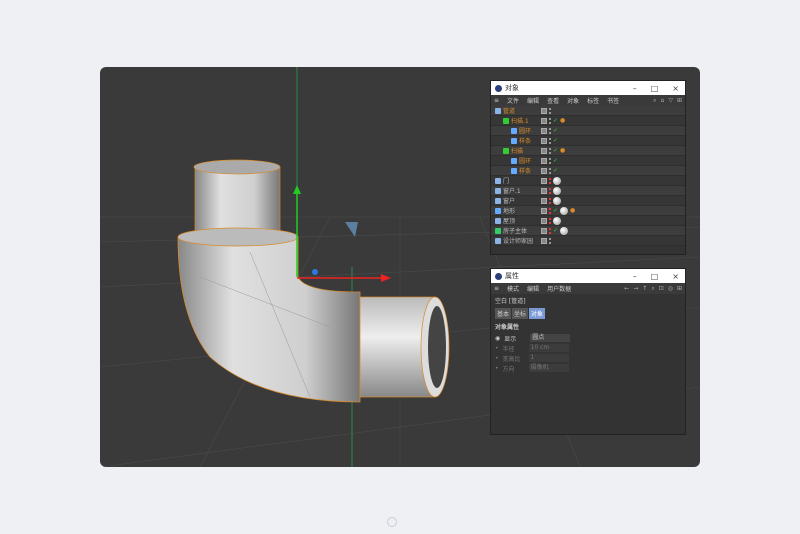  Describe the element at coordinates (514, 160) in the screenshot. I see `circle-icon` at that location.